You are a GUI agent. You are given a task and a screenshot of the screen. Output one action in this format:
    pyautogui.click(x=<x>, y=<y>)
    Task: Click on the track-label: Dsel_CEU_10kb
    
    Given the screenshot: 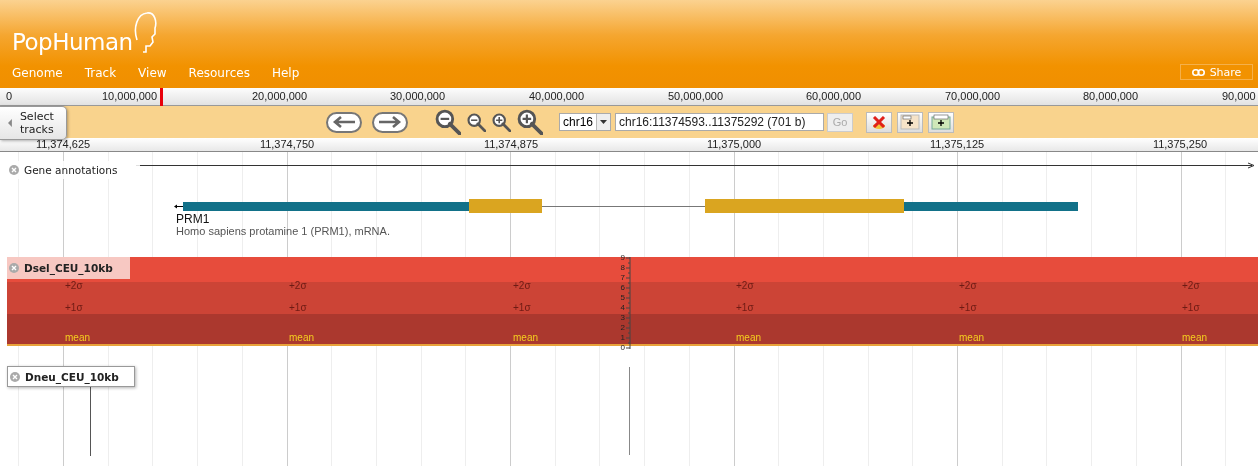 What is the action you would take?
    pyautogui.click(x=68, y=268)
    